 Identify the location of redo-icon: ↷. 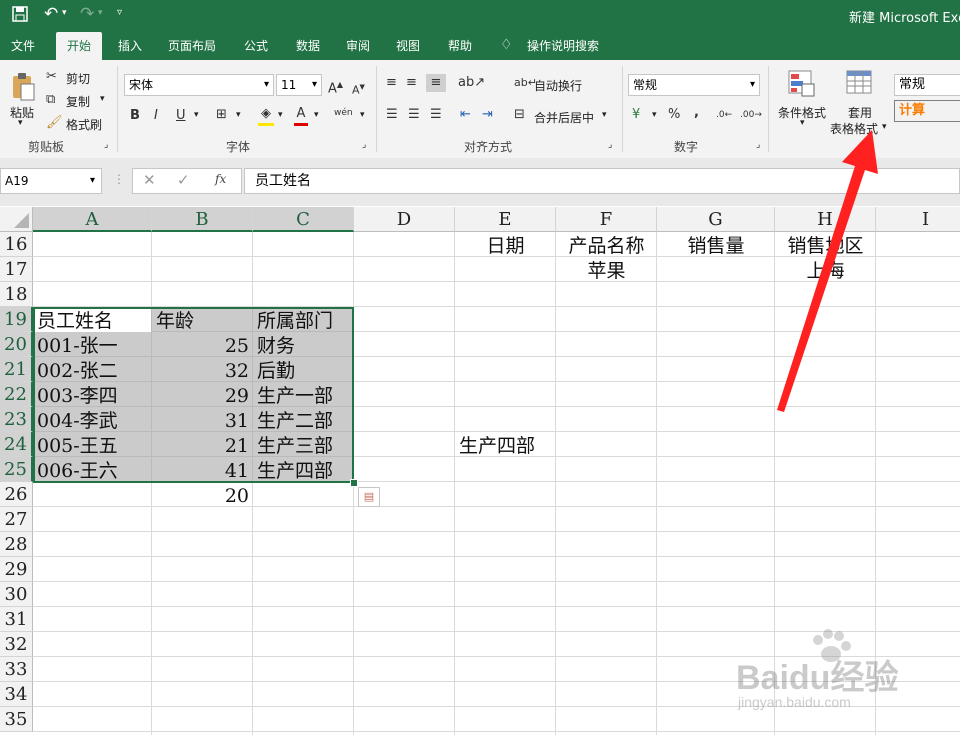
(87, 14).